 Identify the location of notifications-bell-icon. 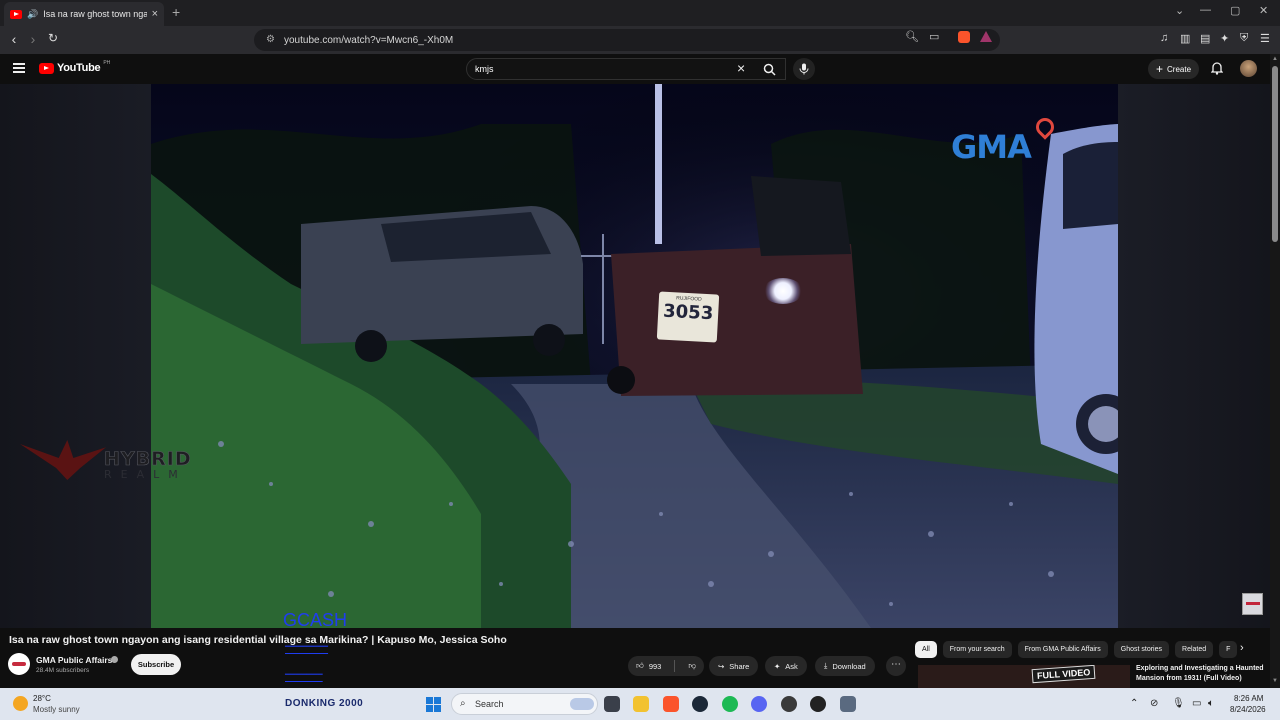
(1217, 68).